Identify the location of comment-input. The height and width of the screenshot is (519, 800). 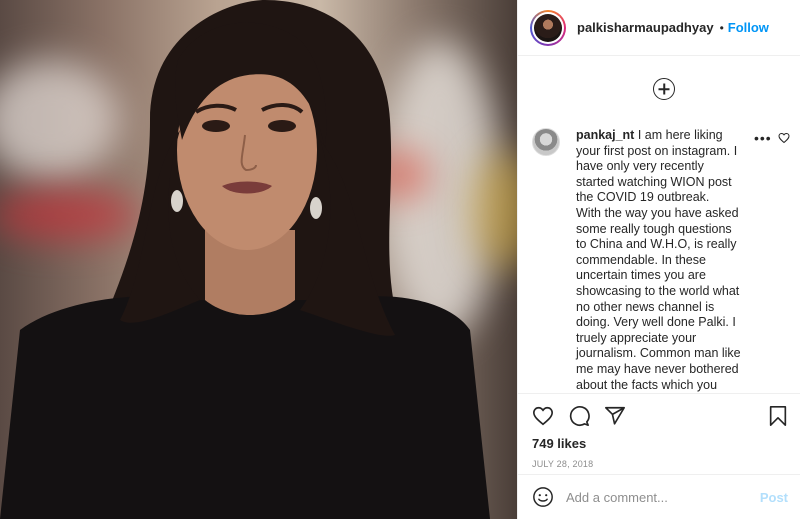
(663, 497).